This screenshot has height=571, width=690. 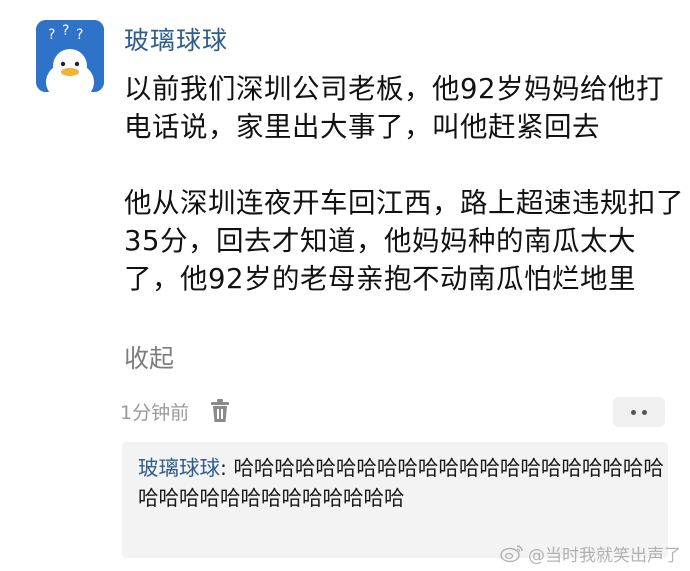 I want to click on post-paragraph: 以前我们深圳公司老板，他92岁妈妈给他打电话说，家里出大事了，叫他赶紧回去, so click(x=394, y=108).